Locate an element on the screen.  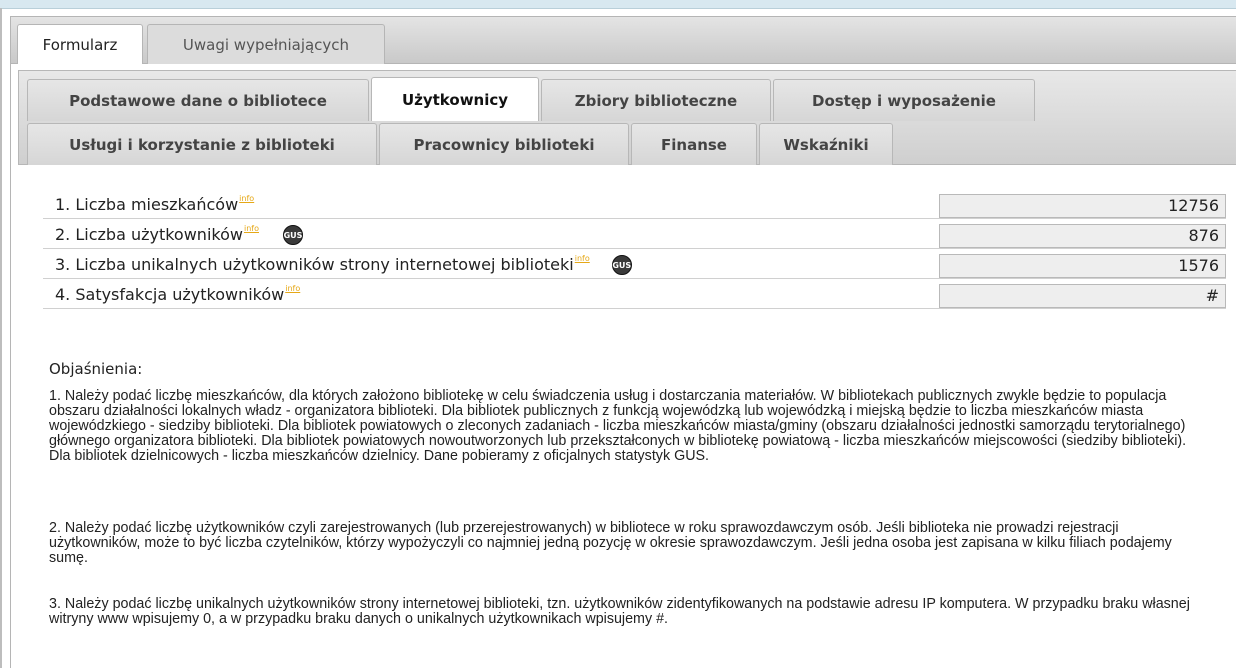
field-label: 2. Liczba użytkowników info GUS is located at coordinates (179, 234).